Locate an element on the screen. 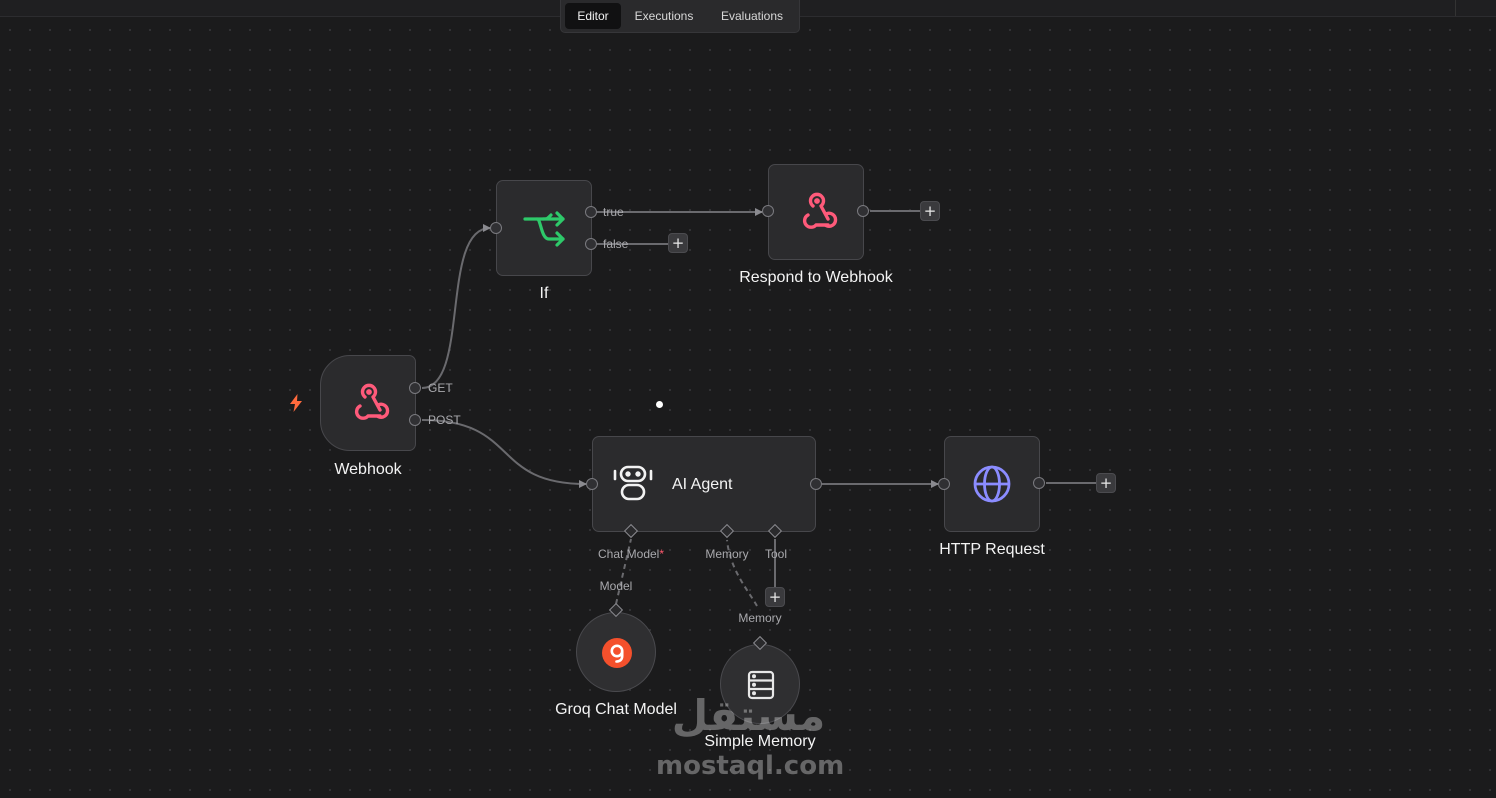 The image size is (1496, 798). if-output-true-port is located at coordinates (591, 212).